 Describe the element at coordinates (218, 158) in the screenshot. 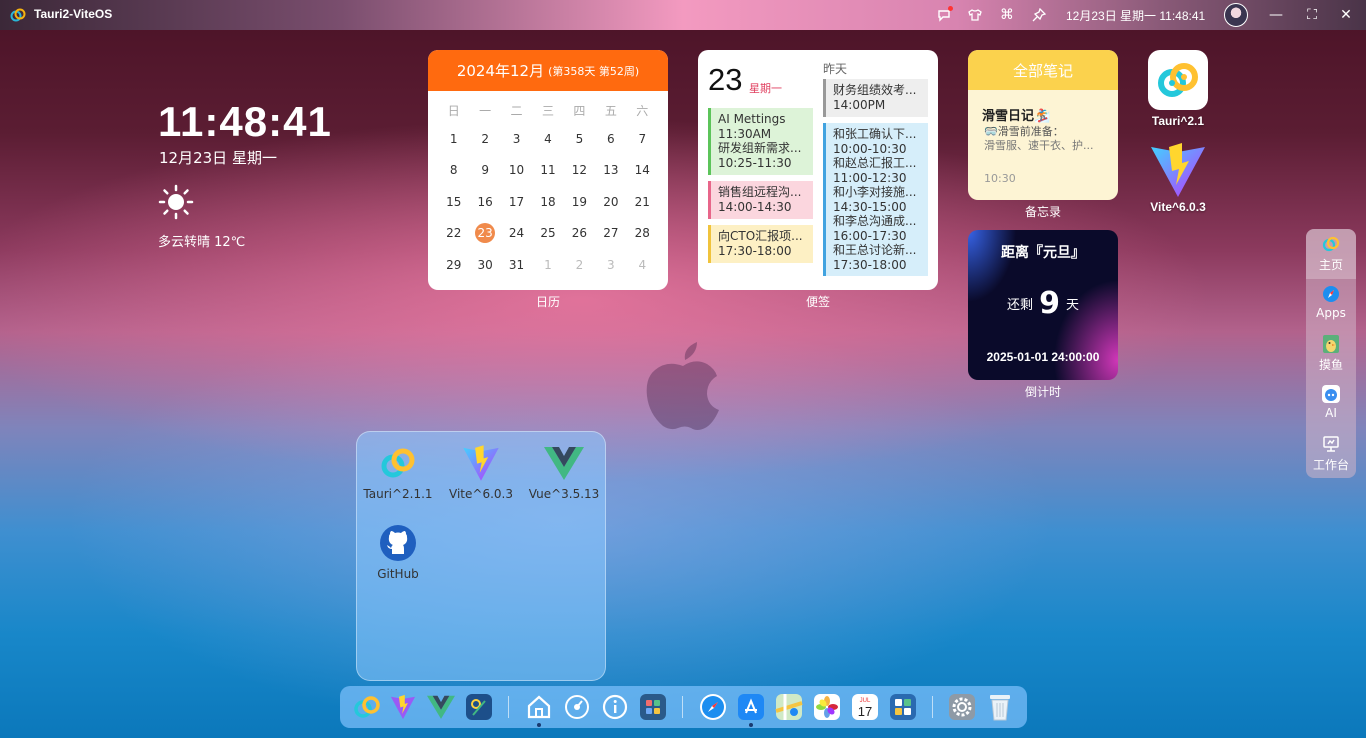

I see `desktop-clock-date: 12月23日 星期一` at that location.